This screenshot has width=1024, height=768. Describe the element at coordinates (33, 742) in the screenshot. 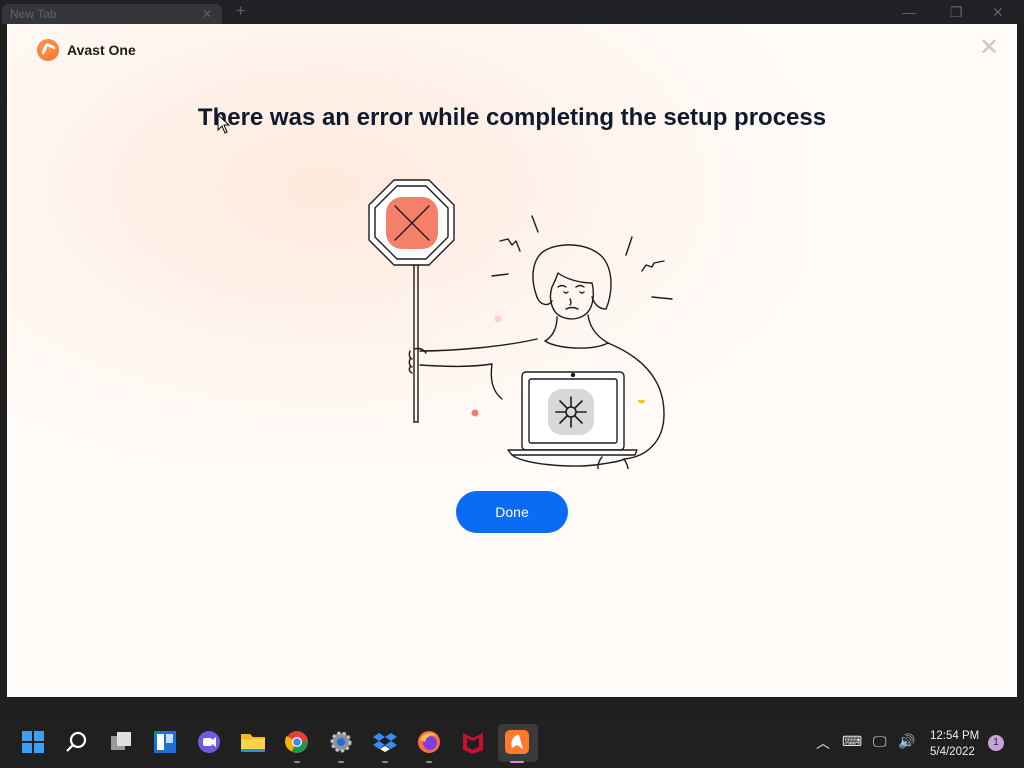

I see `windows-start-icon` at that location.